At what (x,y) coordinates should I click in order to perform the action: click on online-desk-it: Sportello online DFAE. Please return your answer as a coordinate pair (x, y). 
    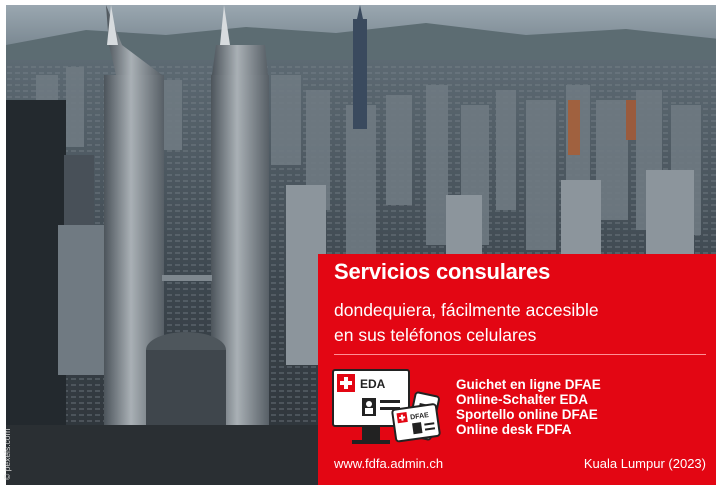
    Looking at the image, I should click on (528, 414).